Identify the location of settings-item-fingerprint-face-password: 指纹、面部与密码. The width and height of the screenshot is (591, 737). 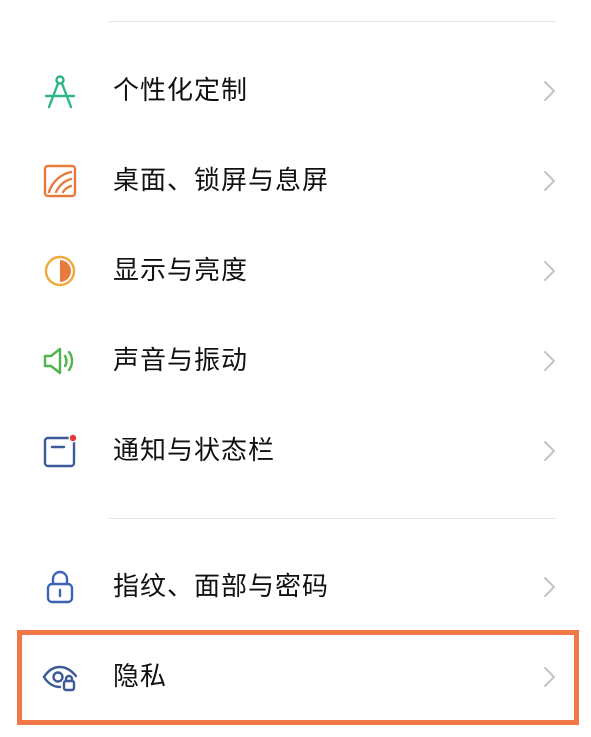
(295, 587).